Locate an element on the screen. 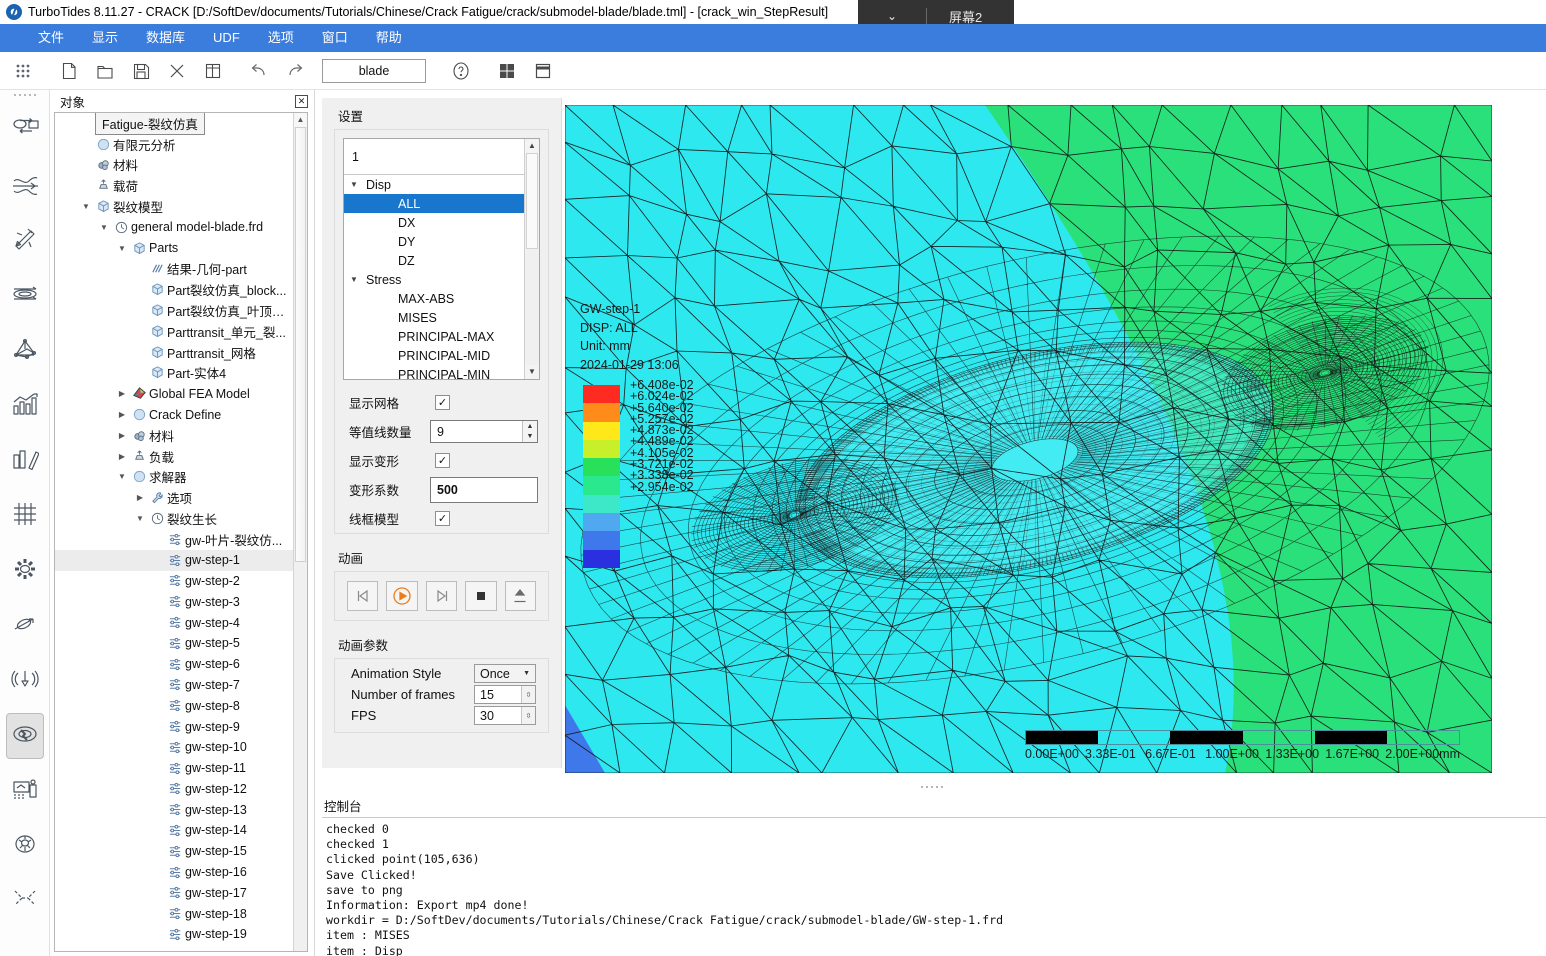 This screenshot has height=956, width=1546. result-item: DX is located at coordinates (434, 222).